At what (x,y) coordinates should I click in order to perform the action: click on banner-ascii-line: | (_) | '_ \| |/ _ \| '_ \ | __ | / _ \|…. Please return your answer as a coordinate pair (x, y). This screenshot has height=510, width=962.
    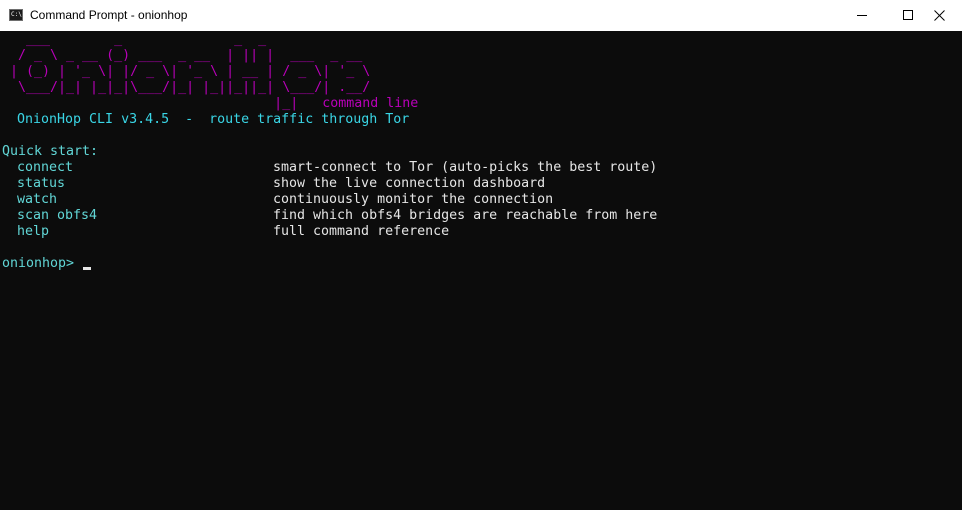
    Looking at the image, I should click on (186, 71).